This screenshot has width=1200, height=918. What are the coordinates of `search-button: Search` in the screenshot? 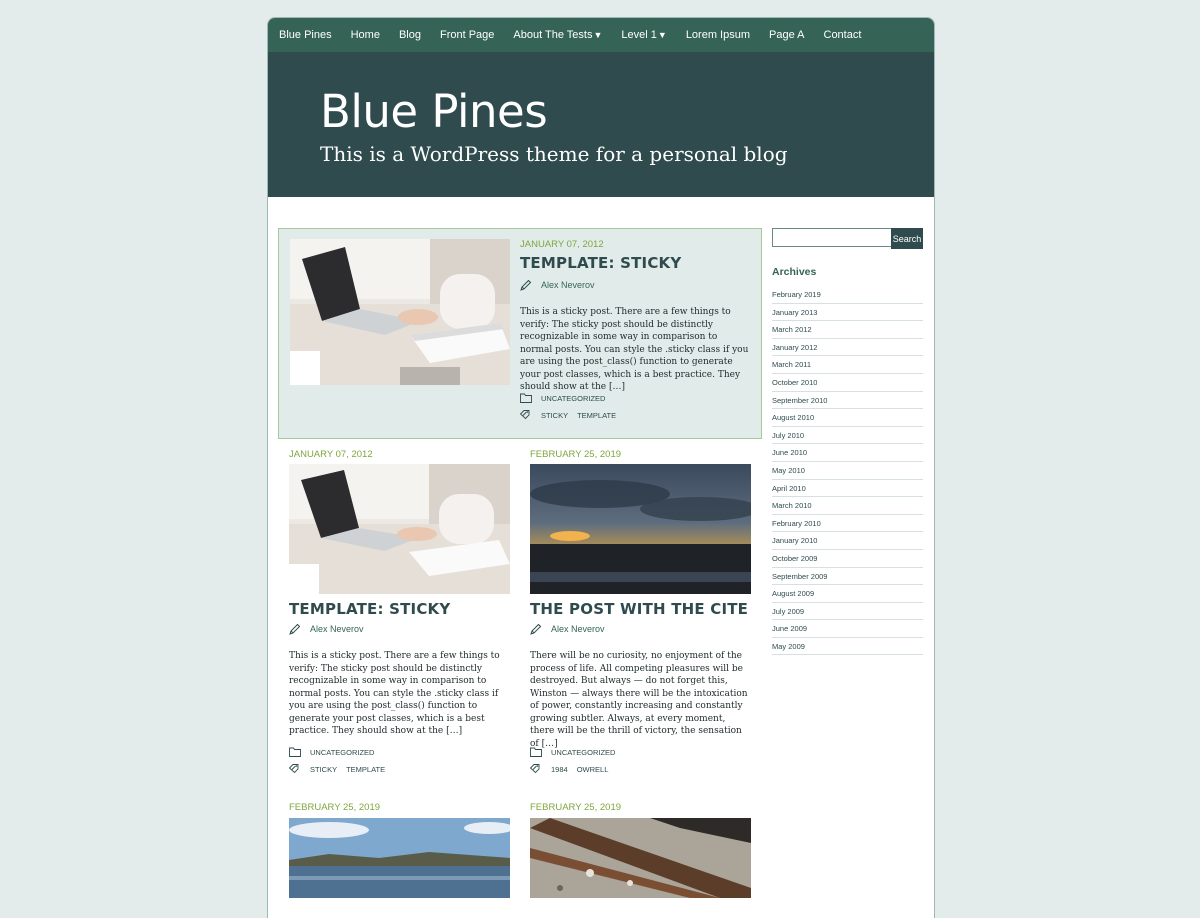 It's located at (907, 238).